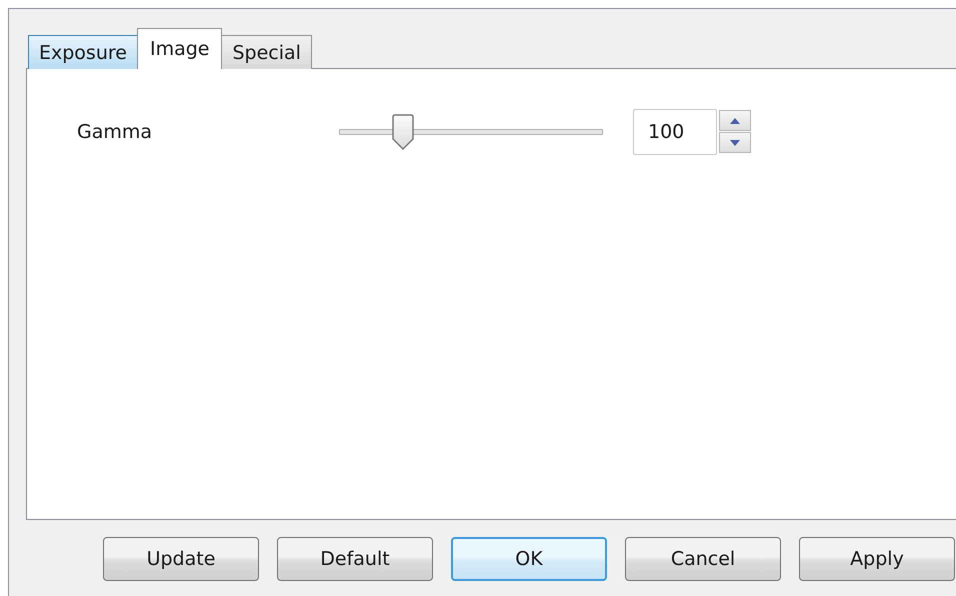 The width and height of the screenshot is (956, 596). I want to click on dialog-button: Default, so click(355, 559).